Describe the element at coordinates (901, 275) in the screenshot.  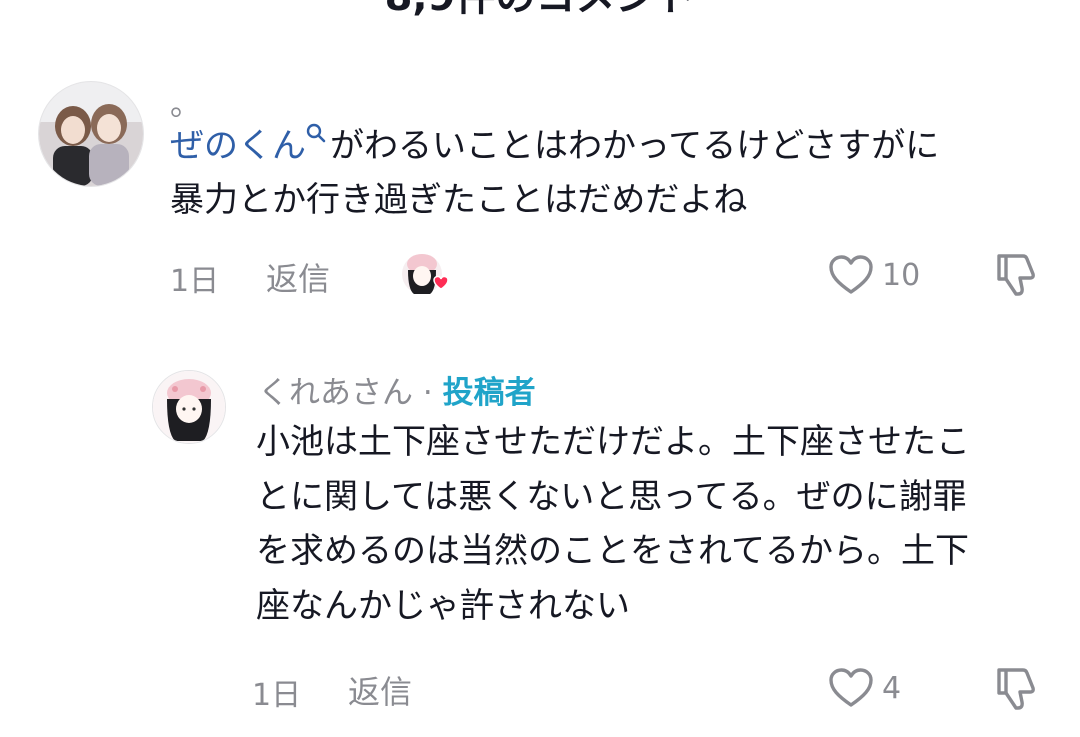
I see `like-count: 10` at that location.